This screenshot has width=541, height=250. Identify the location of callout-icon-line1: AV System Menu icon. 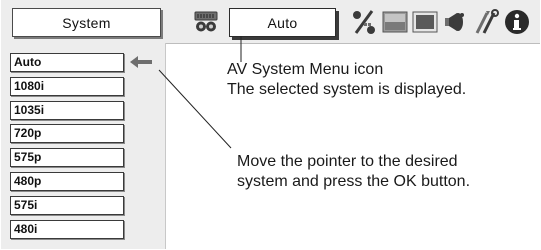
(305, 69).